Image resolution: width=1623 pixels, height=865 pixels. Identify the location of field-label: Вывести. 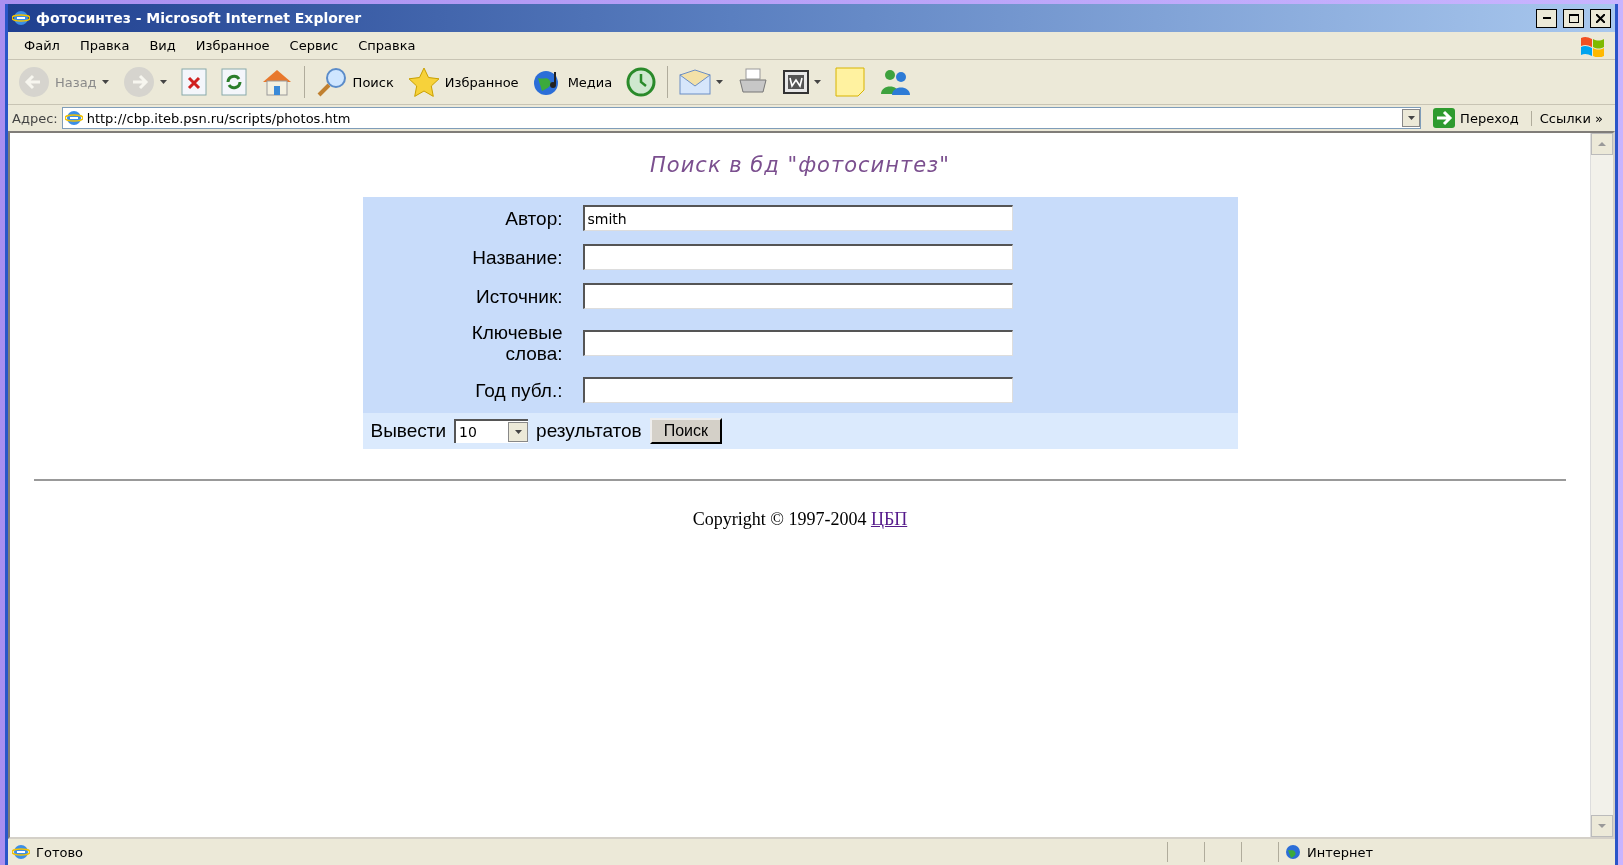
(408, 431).